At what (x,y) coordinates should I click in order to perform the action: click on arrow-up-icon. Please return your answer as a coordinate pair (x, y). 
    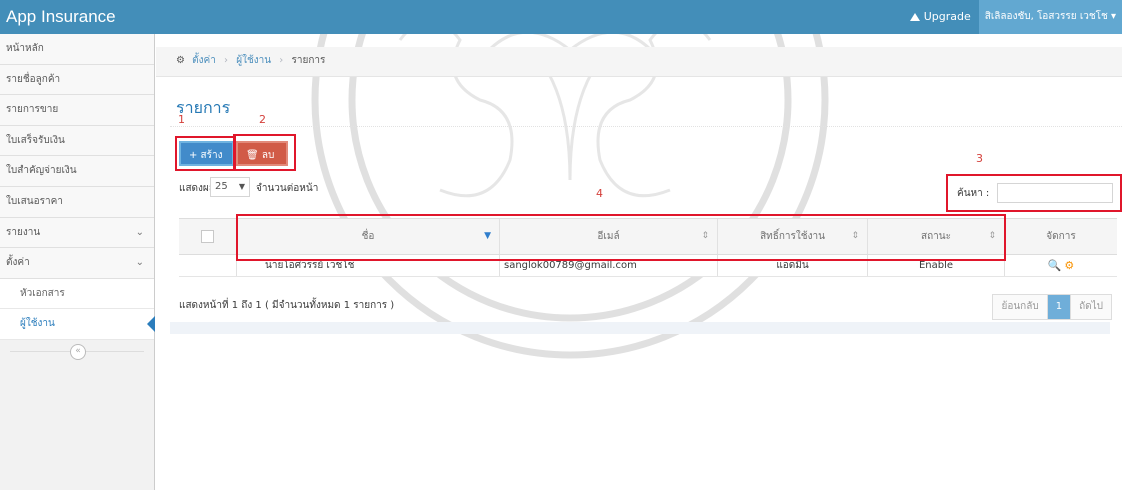
    Looking at the image, I should click on (914, 17).